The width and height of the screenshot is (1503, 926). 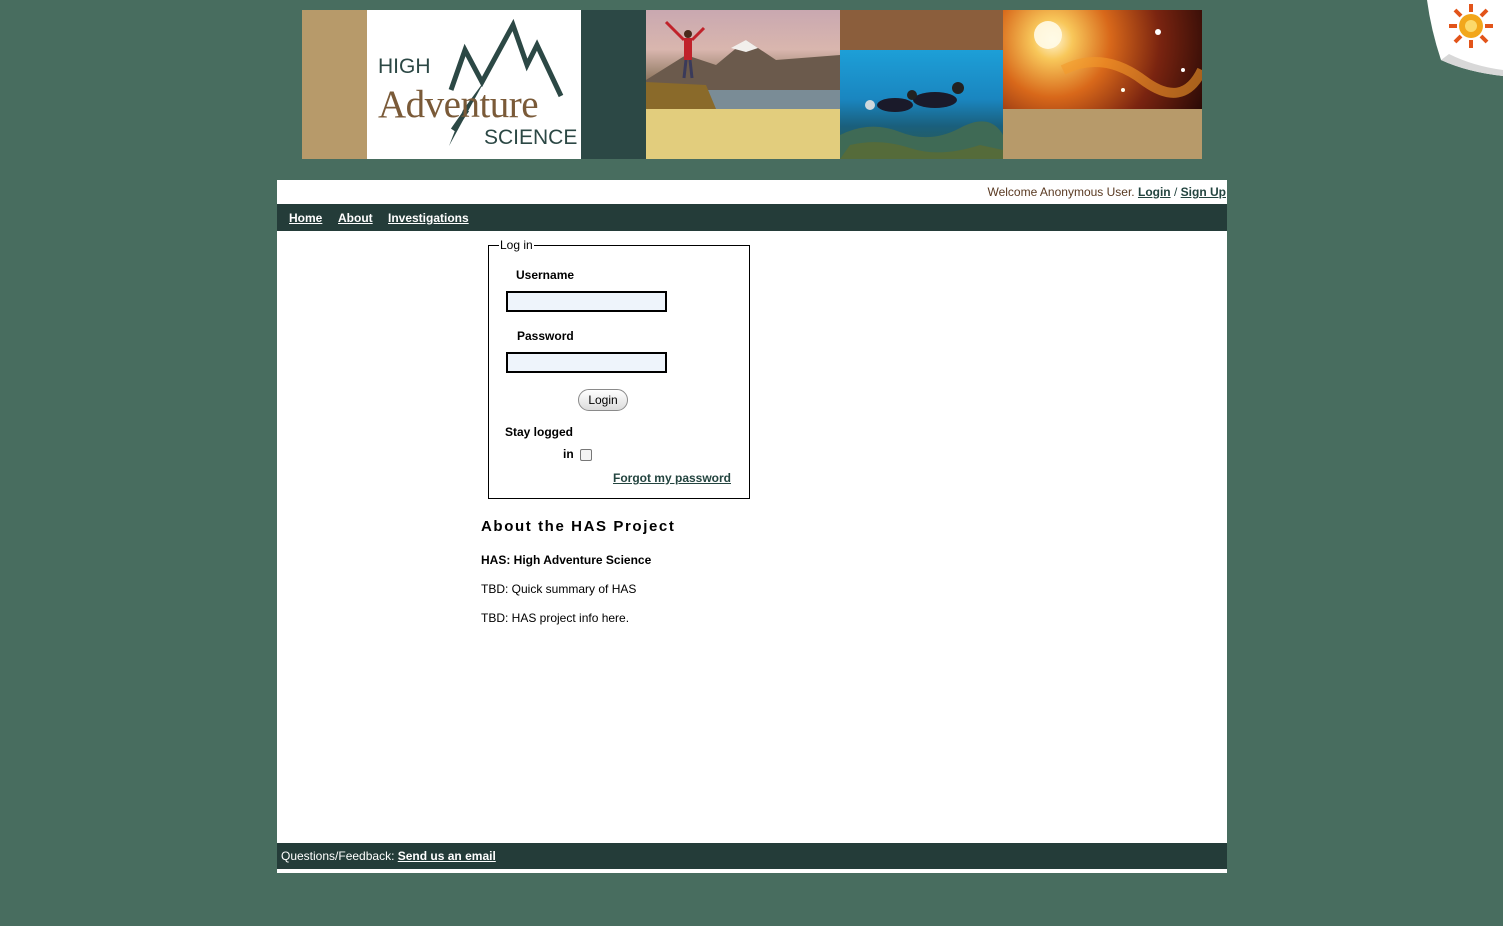 I want to click on logo-mountain-icon: HIGH Adventure SCIENCE, so click(x=477, y=83).